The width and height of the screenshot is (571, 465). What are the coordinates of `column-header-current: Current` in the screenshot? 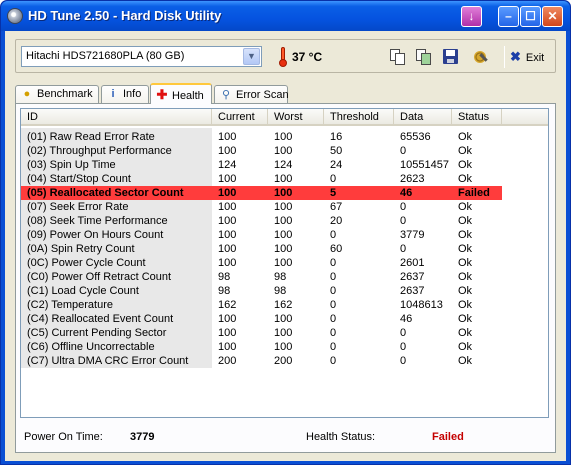 It's located at (240, 117).